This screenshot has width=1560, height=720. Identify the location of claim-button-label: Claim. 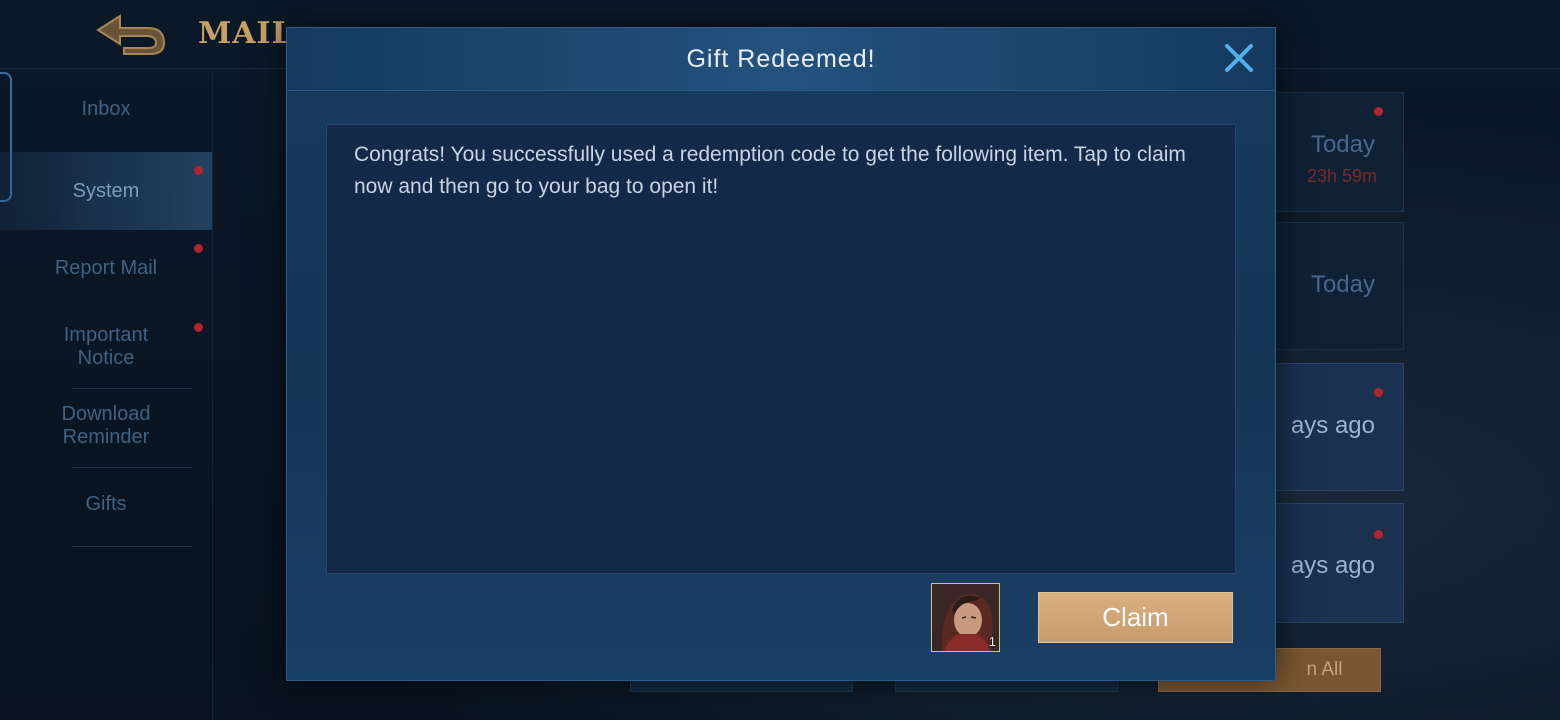
(1135, 617).